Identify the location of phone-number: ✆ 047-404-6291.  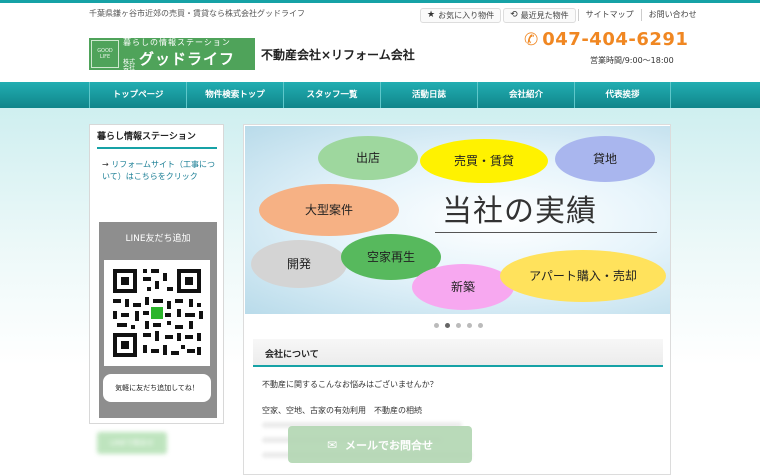
(606, 39).